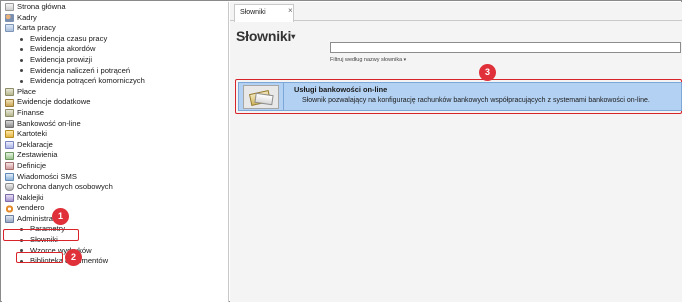 This screenshot has height=302, width=682. Describe the element at coordinates (115, 60) in the screenshot. I see `nav-subitem-ewidencja-prowizji: Ewidencja prowizji` at that location.